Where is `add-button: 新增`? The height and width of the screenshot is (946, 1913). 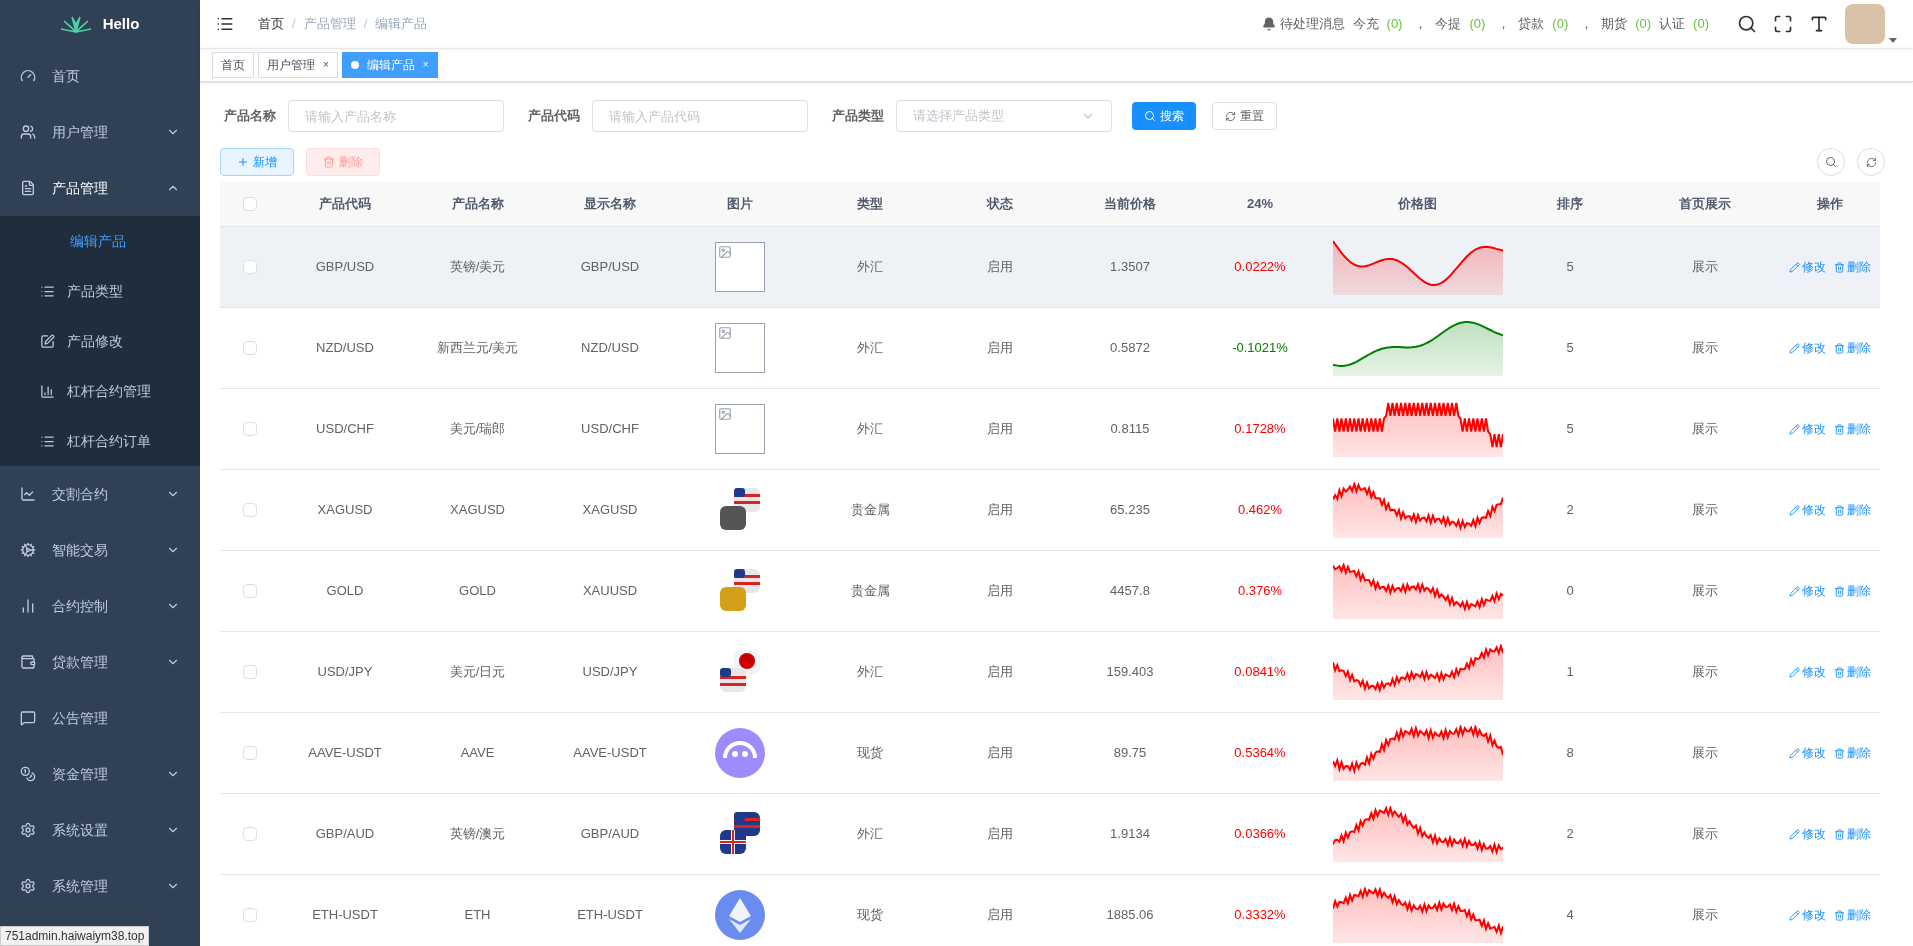
add-button: 新增 is located at coordinates (257, 162).